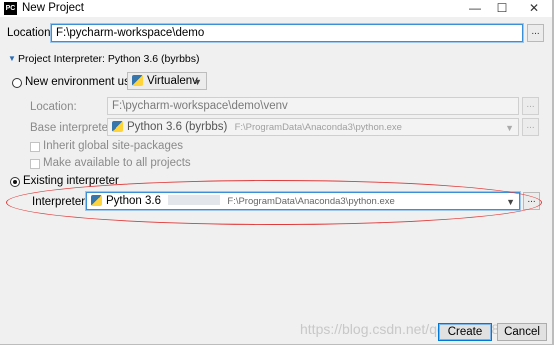 This screenshot has width=554, height=345. Describe the element at coordinates (287, 33) in the screenshot. I see `location-input: F:\pycharm-workspace\demo` at that location.